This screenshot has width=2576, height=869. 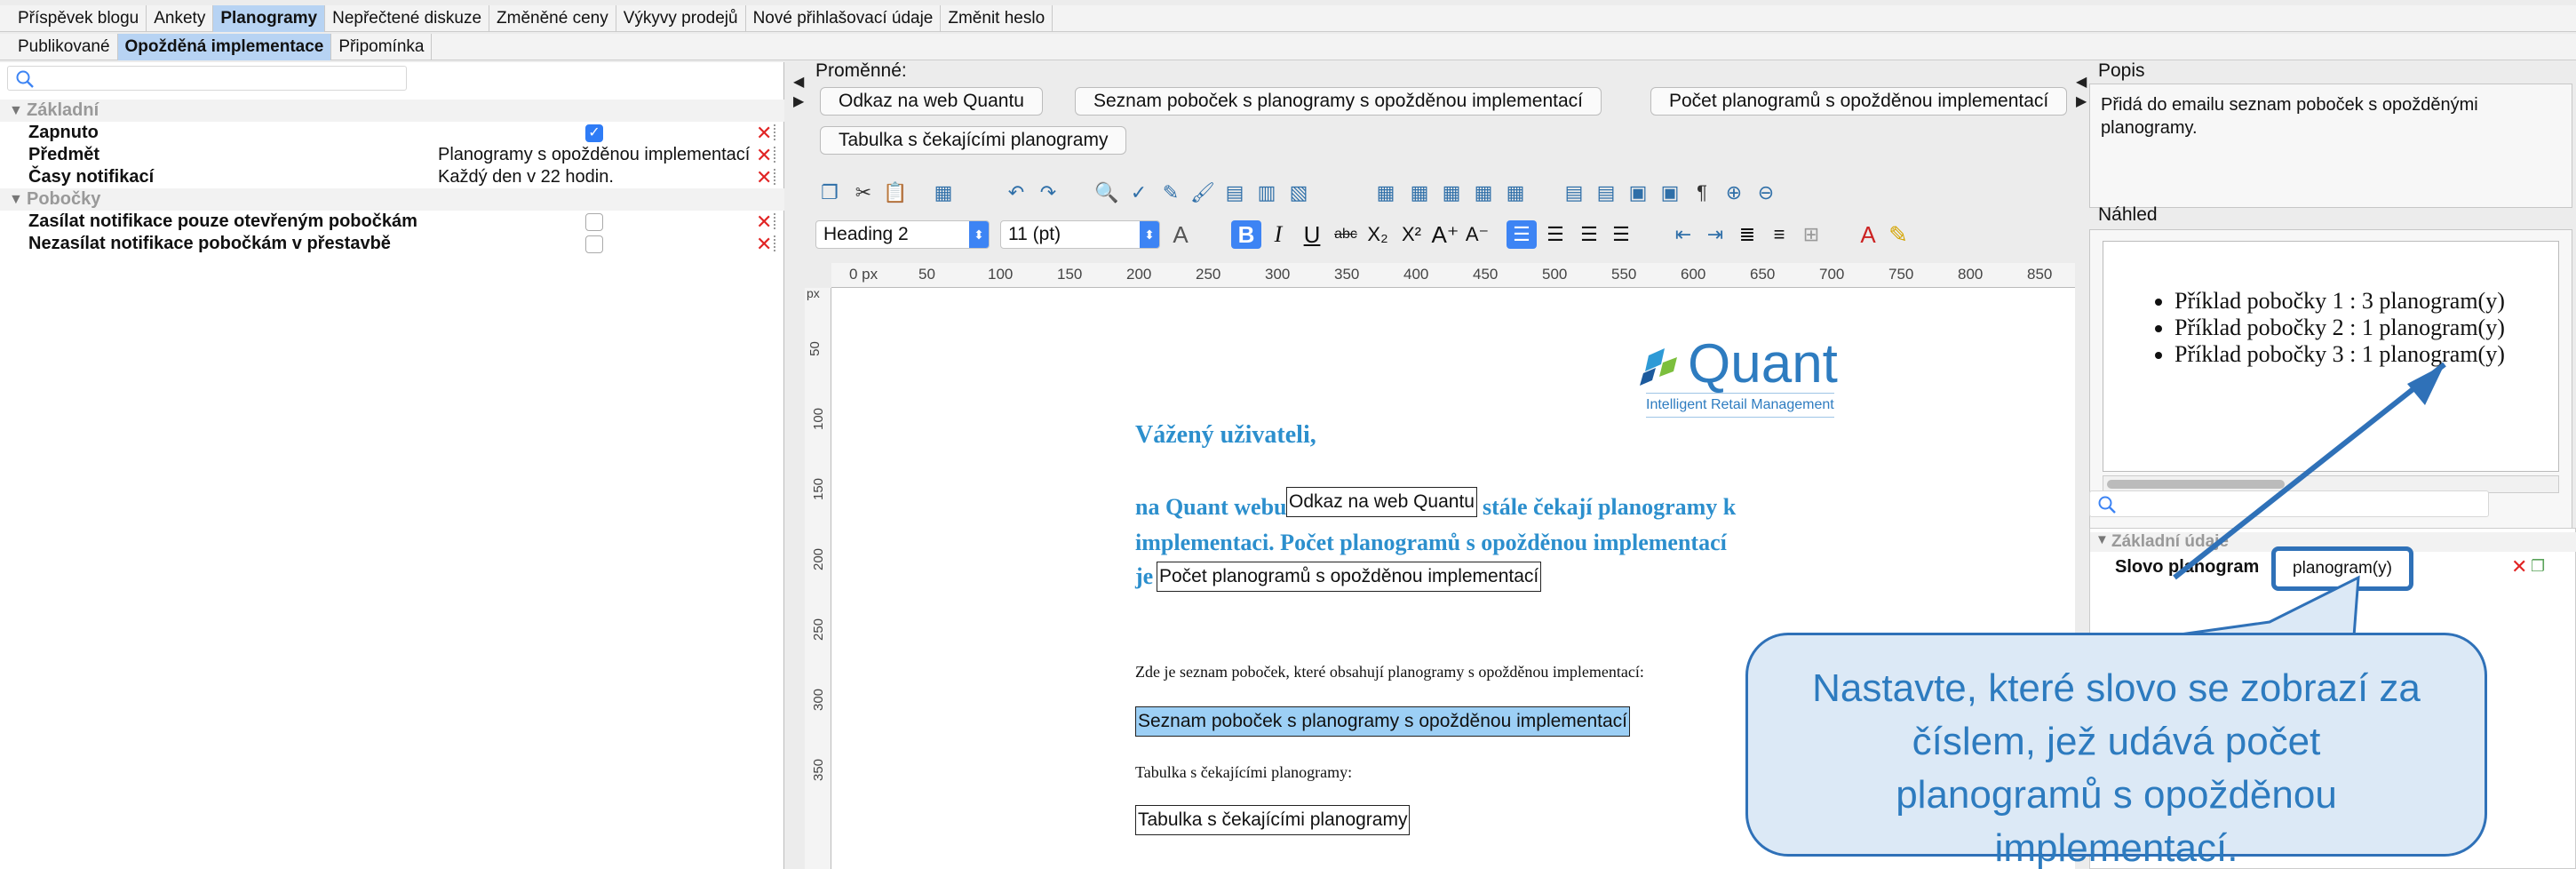 I want to click on format-brush-icon: 🖌, so click(x=1202, y=193).